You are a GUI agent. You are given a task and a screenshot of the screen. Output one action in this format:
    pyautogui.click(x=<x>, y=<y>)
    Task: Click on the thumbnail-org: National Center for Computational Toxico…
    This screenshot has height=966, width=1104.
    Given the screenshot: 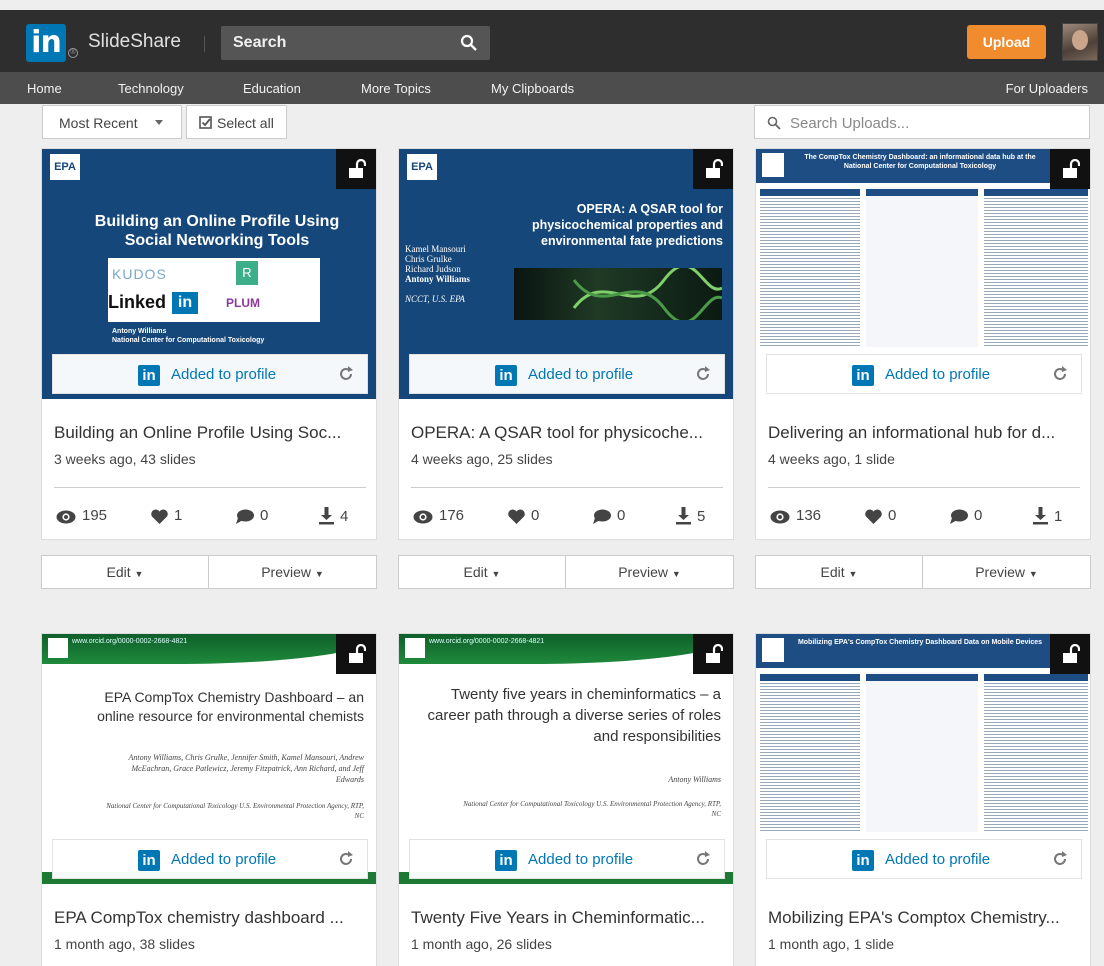 What is the action you would take?
    pyautogui.click(x=592, y=809)
    